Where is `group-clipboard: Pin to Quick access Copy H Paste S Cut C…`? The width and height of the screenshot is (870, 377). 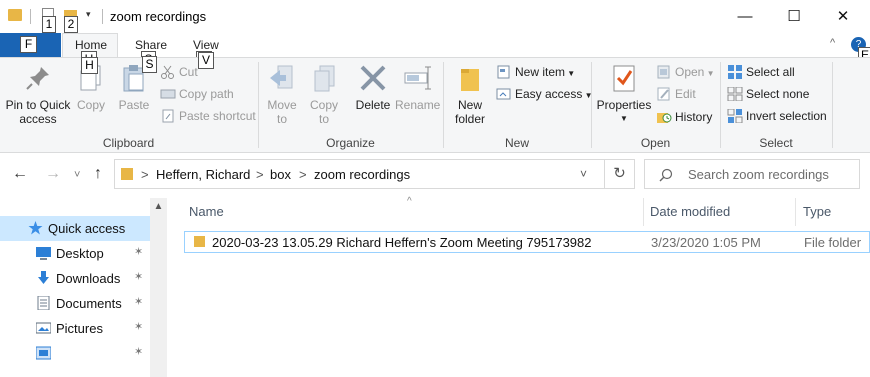
group-clipboard: Pin to Quick access Copy H Paste S Cut C… is located at coordinates (128, 102).